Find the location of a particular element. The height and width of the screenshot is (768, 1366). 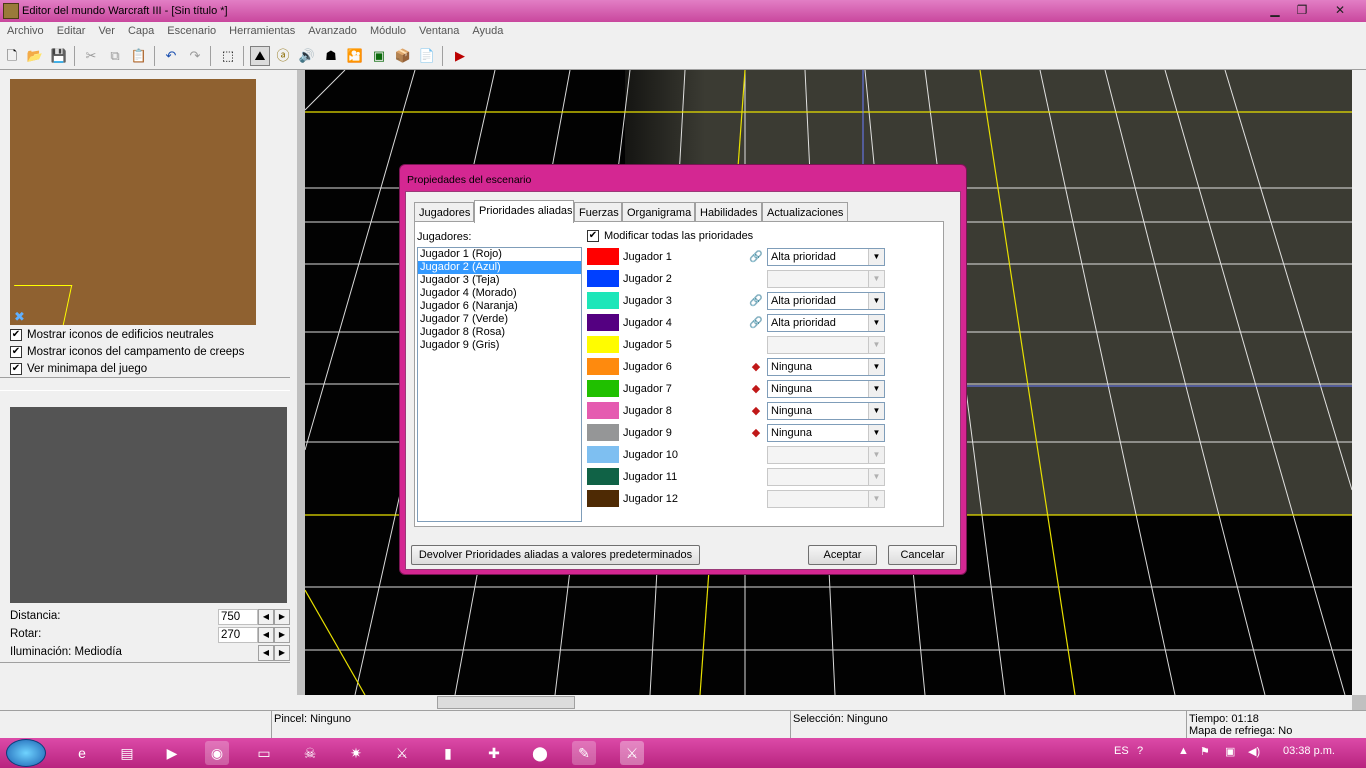

undo-icon: ↶ is located at coordinates (171, 56).